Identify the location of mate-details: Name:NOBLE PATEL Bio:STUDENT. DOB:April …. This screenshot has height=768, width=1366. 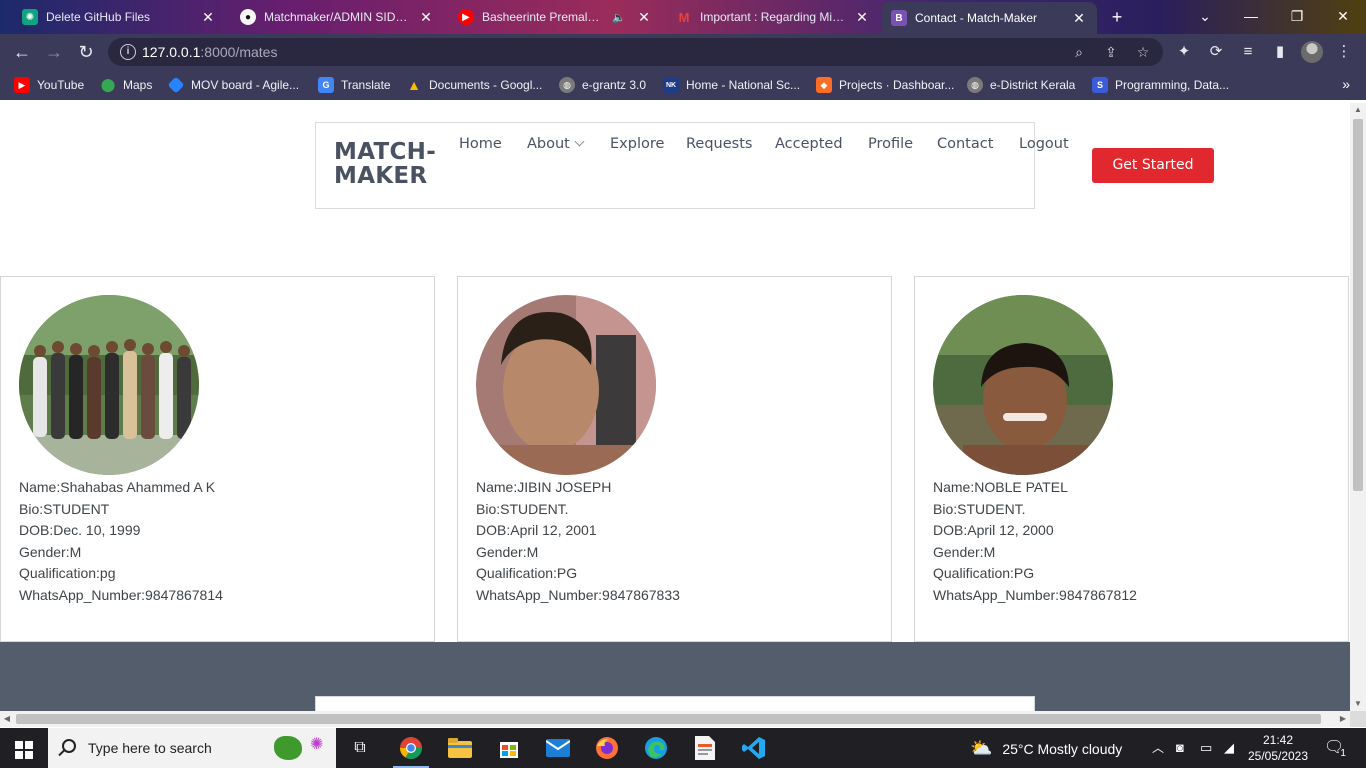
(1035, 542).